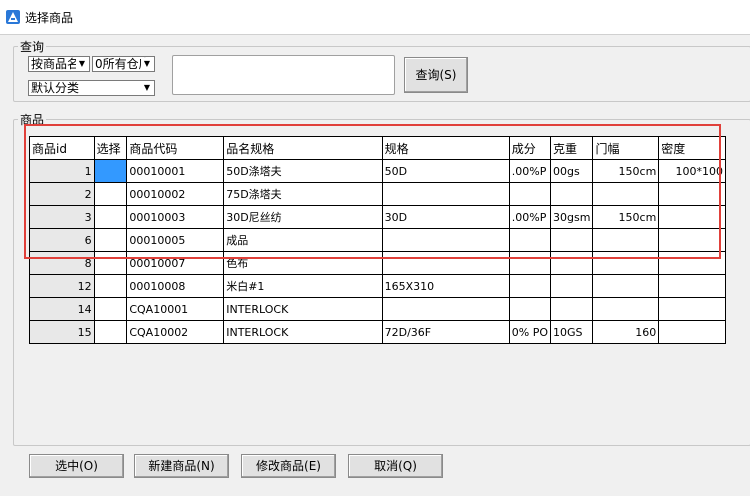 Image resolution: width=750 pixels, height=496 pixels. I want to click on table-row: 2 00010002 75D涤塔夫, so click(377, 194).